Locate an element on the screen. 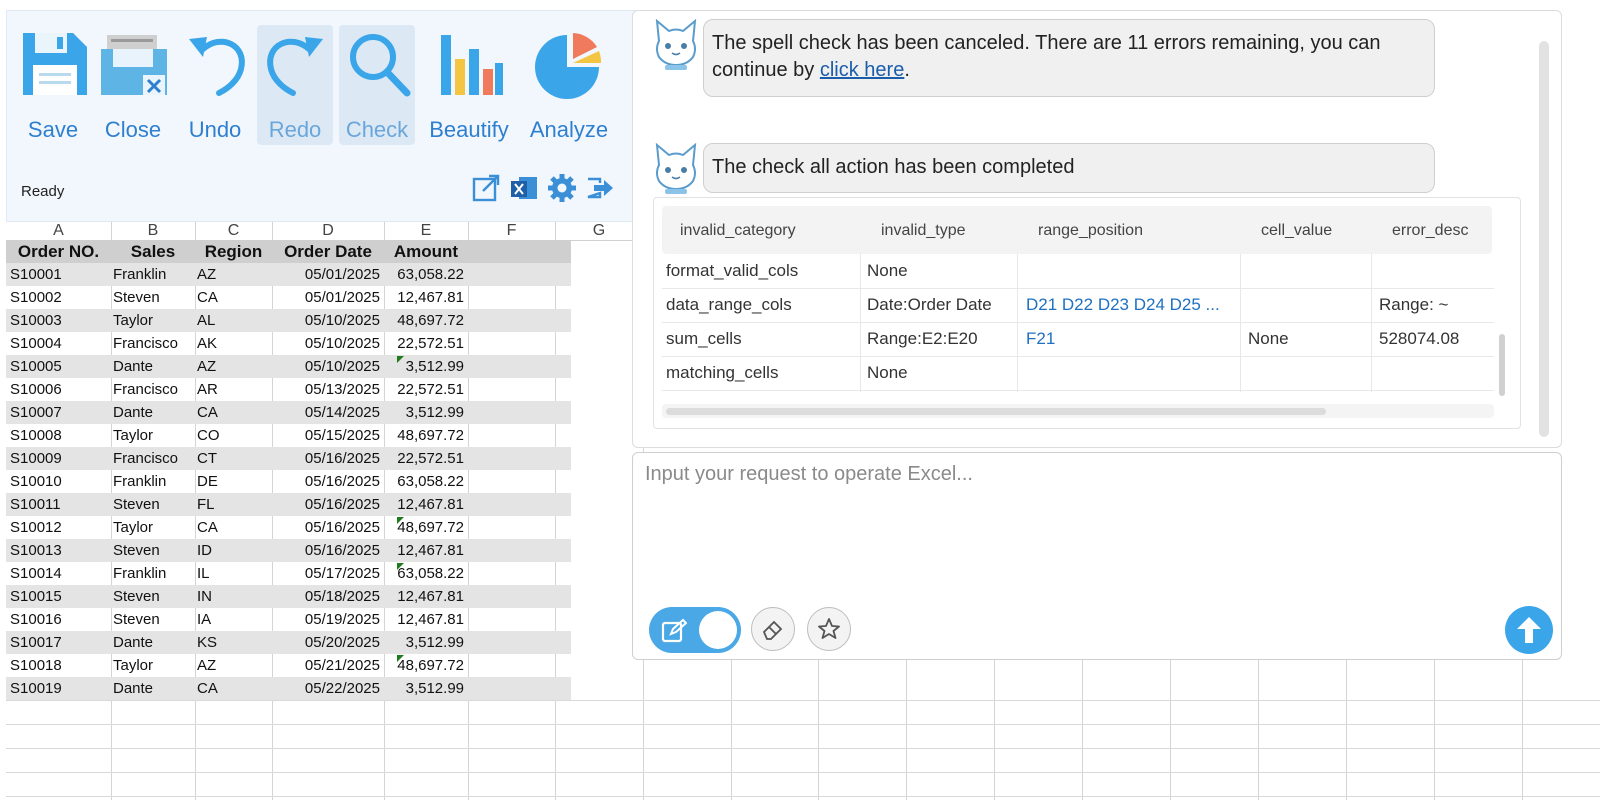 The image size is (1600, 800). exit-icon is located at coordinates (600, 188).